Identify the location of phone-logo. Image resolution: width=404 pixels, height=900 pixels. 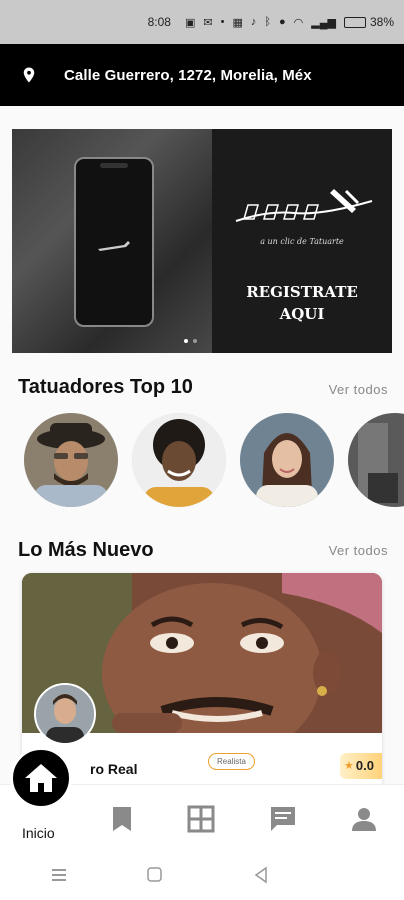
(114, 248).